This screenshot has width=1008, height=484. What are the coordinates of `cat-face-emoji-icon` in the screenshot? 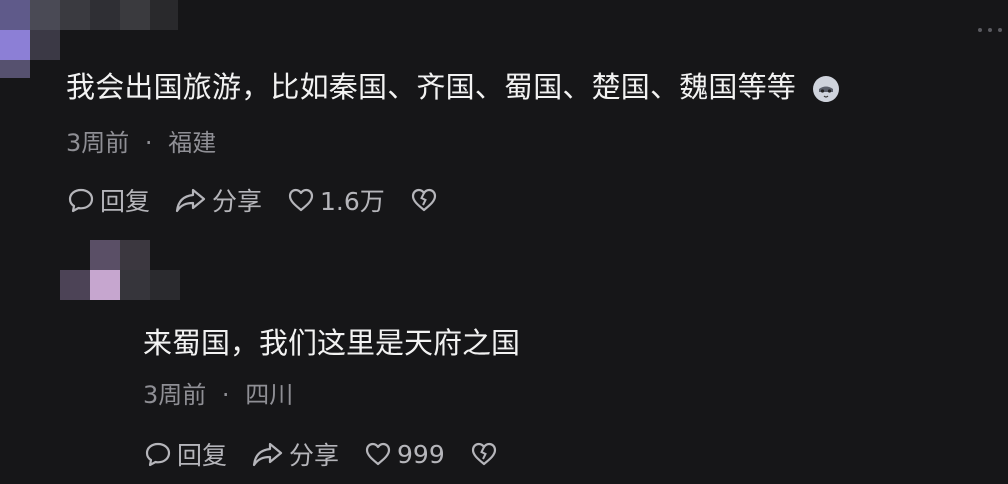 It's located at (826, 89).